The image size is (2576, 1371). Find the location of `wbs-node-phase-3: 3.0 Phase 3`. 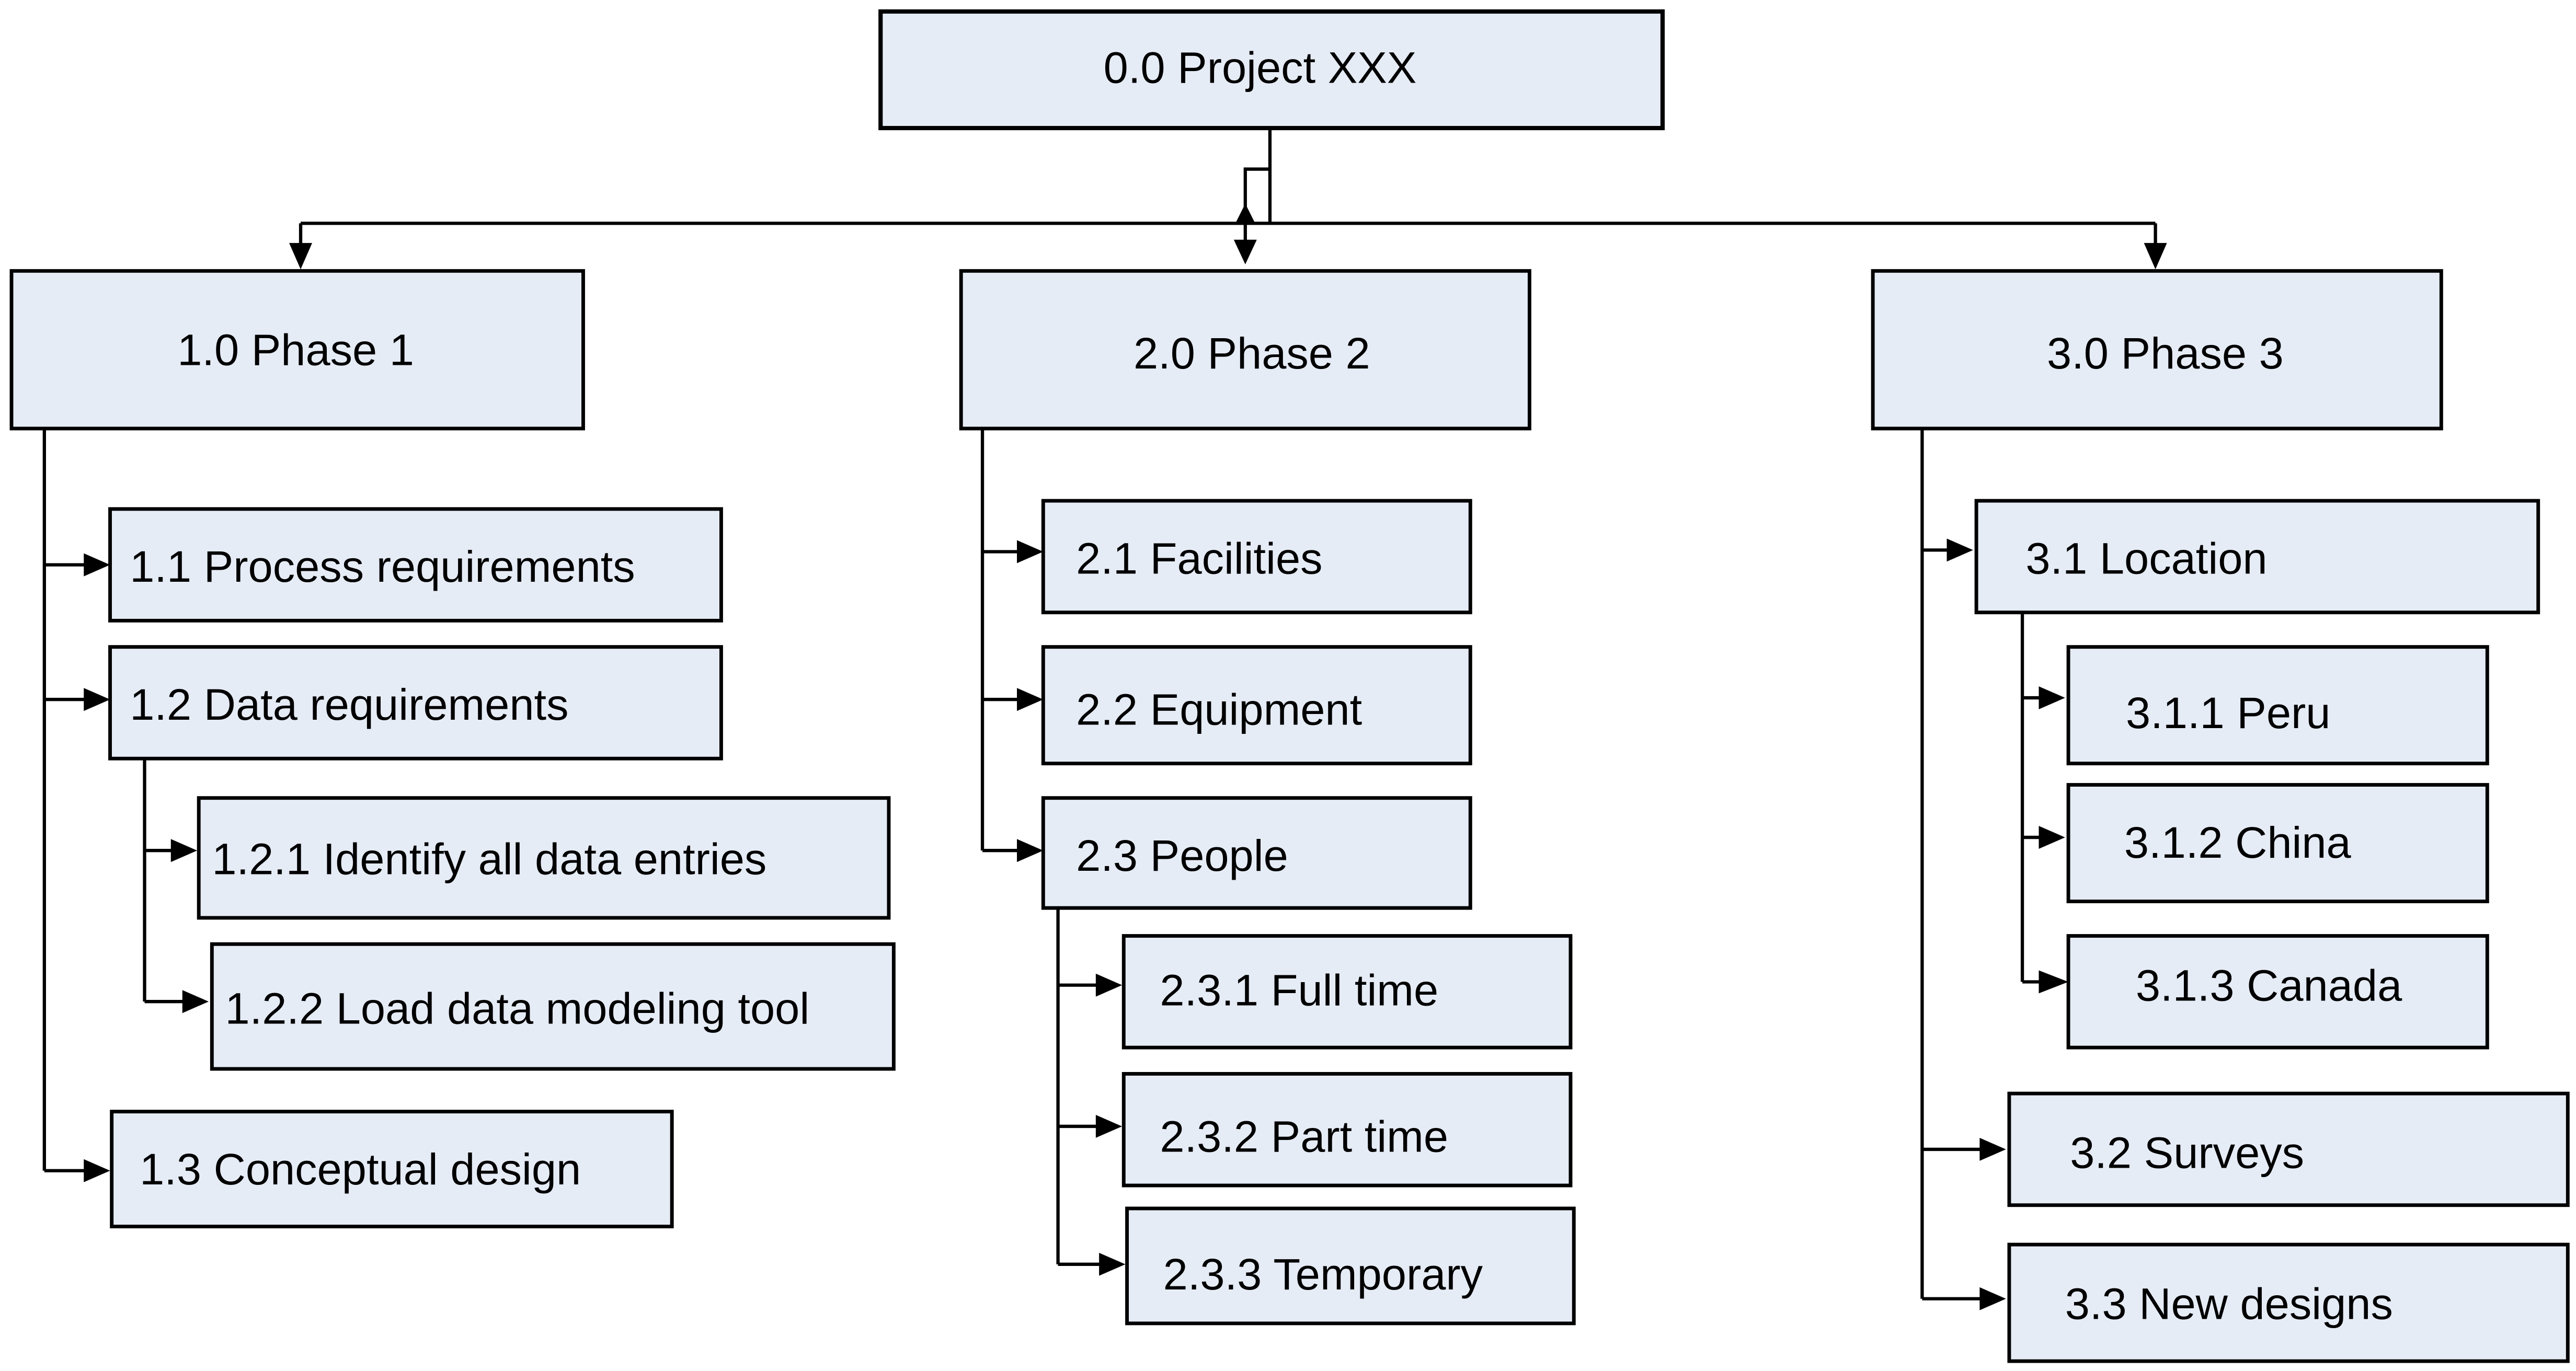

wbs-node-phase-3: 3.0 Phase 3 is located at coordinates (2157, 350).